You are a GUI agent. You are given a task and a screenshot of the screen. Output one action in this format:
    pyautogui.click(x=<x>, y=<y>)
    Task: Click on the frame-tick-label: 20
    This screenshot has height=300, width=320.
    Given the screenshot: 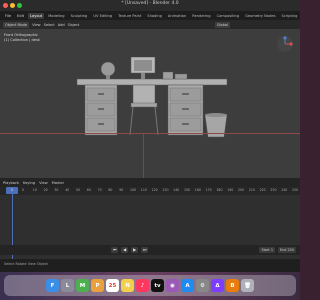 What is the action you would take?
    pyautogui.click(x=45, y=190)
    